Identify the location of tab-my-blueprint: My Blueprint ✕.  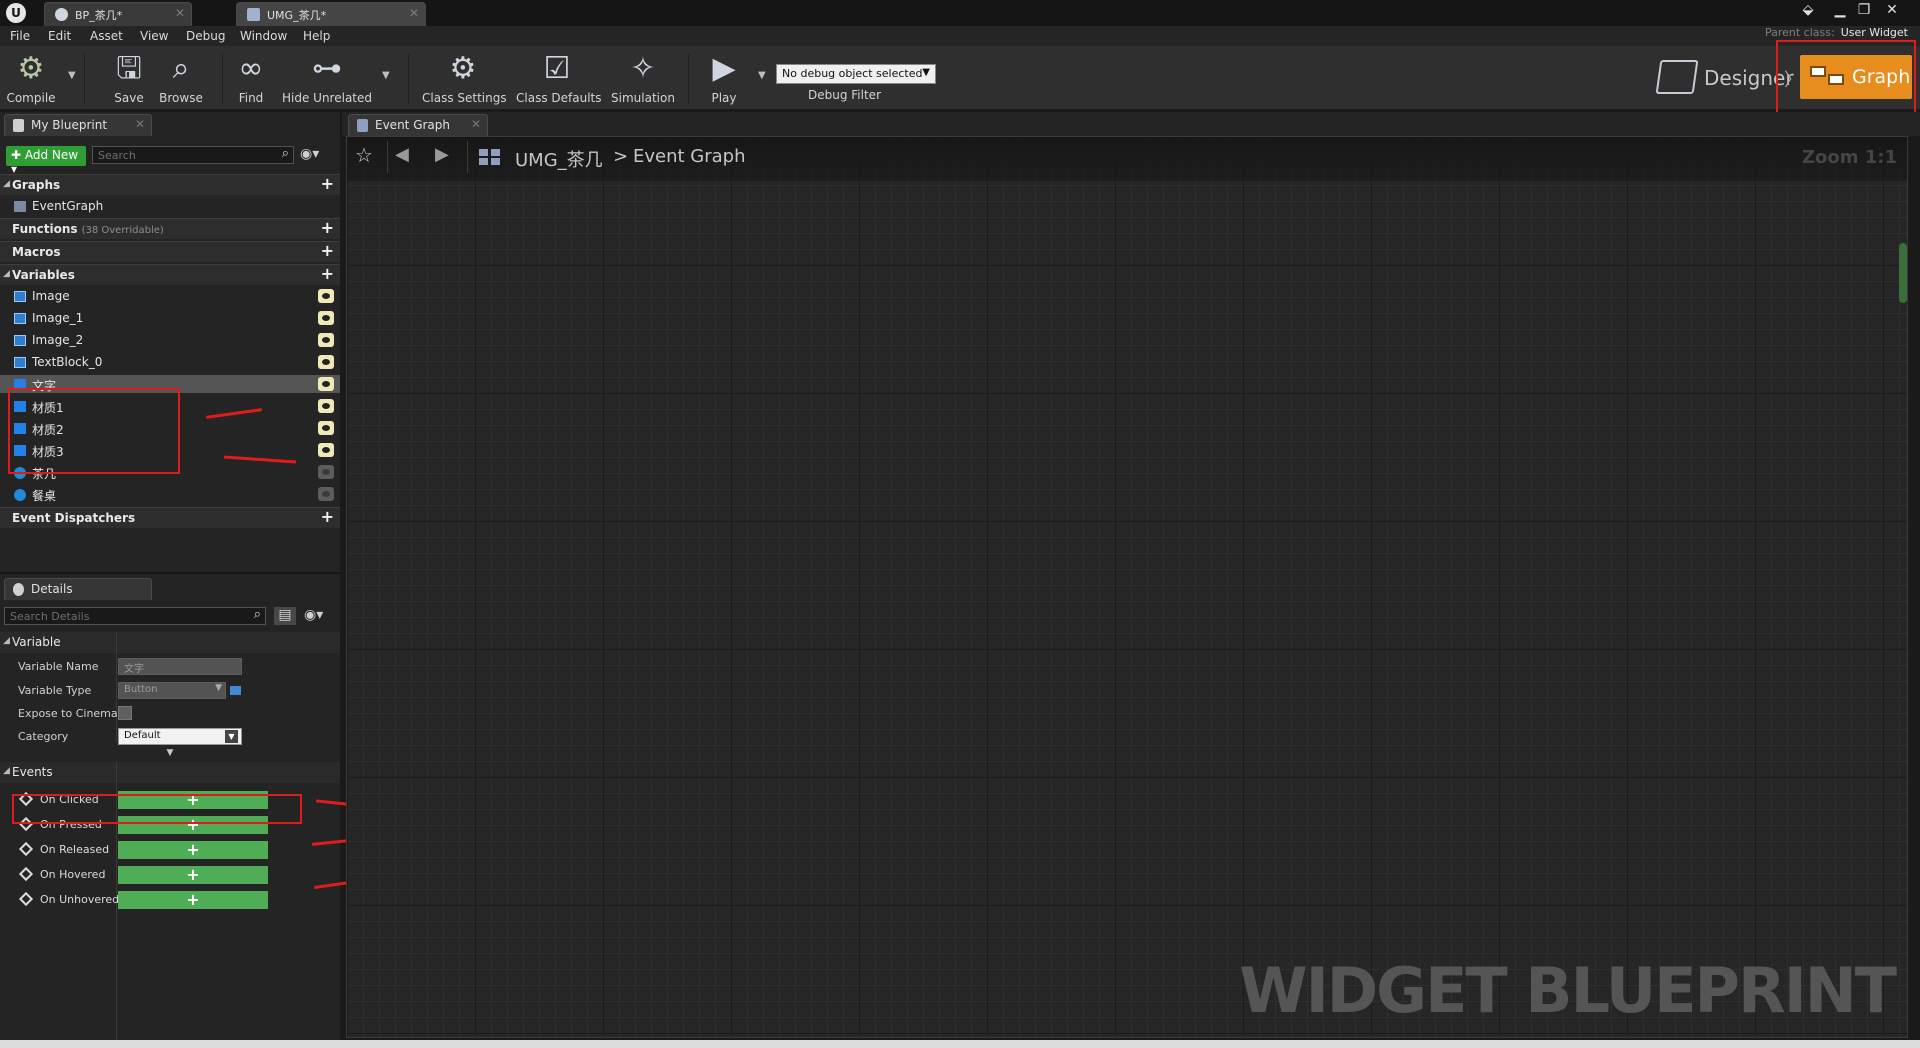
(78, 125).